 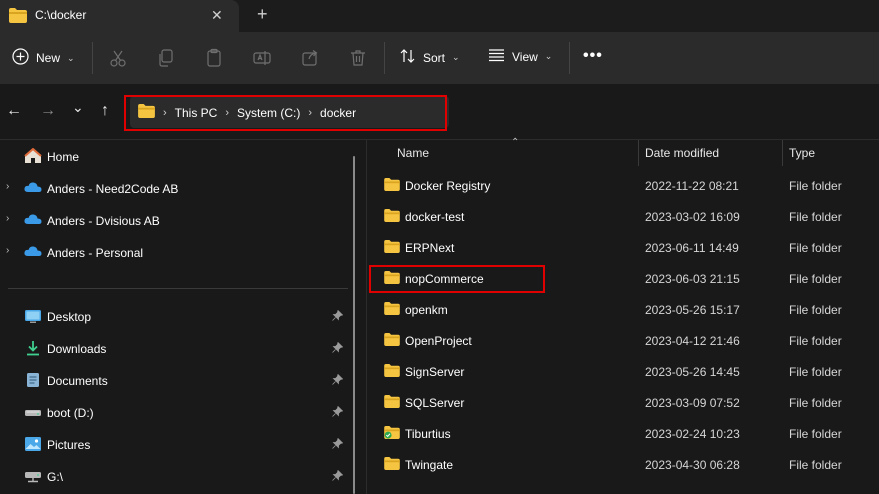 What do you see at coordinates (48, 111) in the screenshot?
I see `forward-arrow-icon: →` at bounding box center [48, 111].